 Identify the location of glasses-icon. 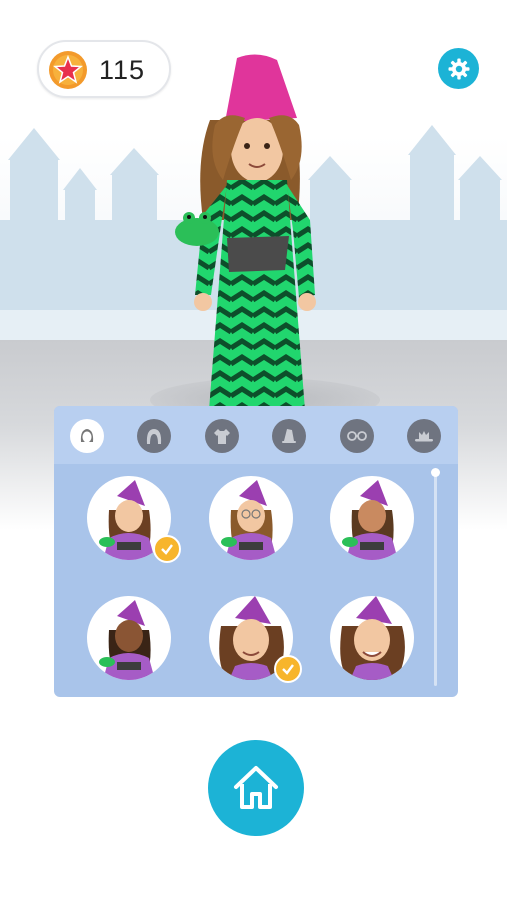
(357, 436).